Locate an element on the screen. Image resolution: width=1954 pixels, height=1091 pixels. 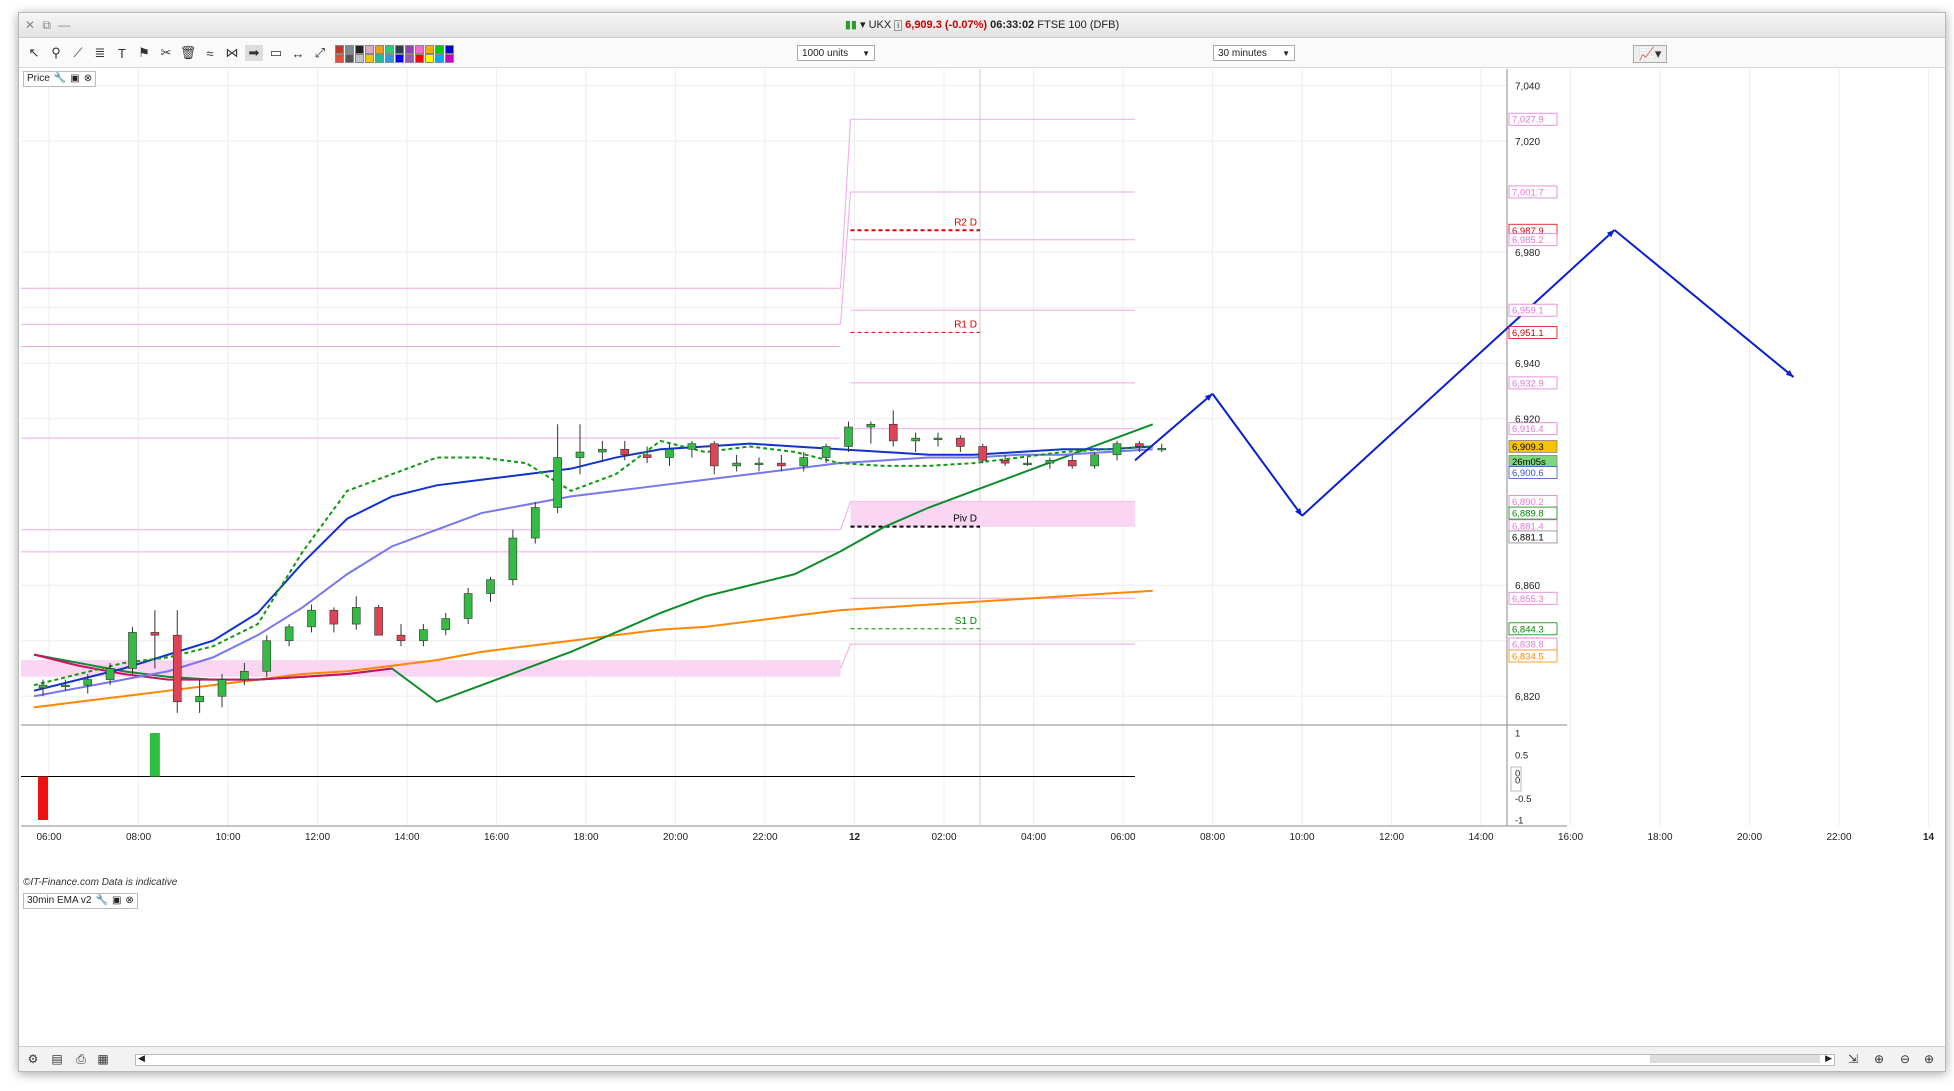
price-tick-label: 7,020 is located at coordinates (1527, 142).